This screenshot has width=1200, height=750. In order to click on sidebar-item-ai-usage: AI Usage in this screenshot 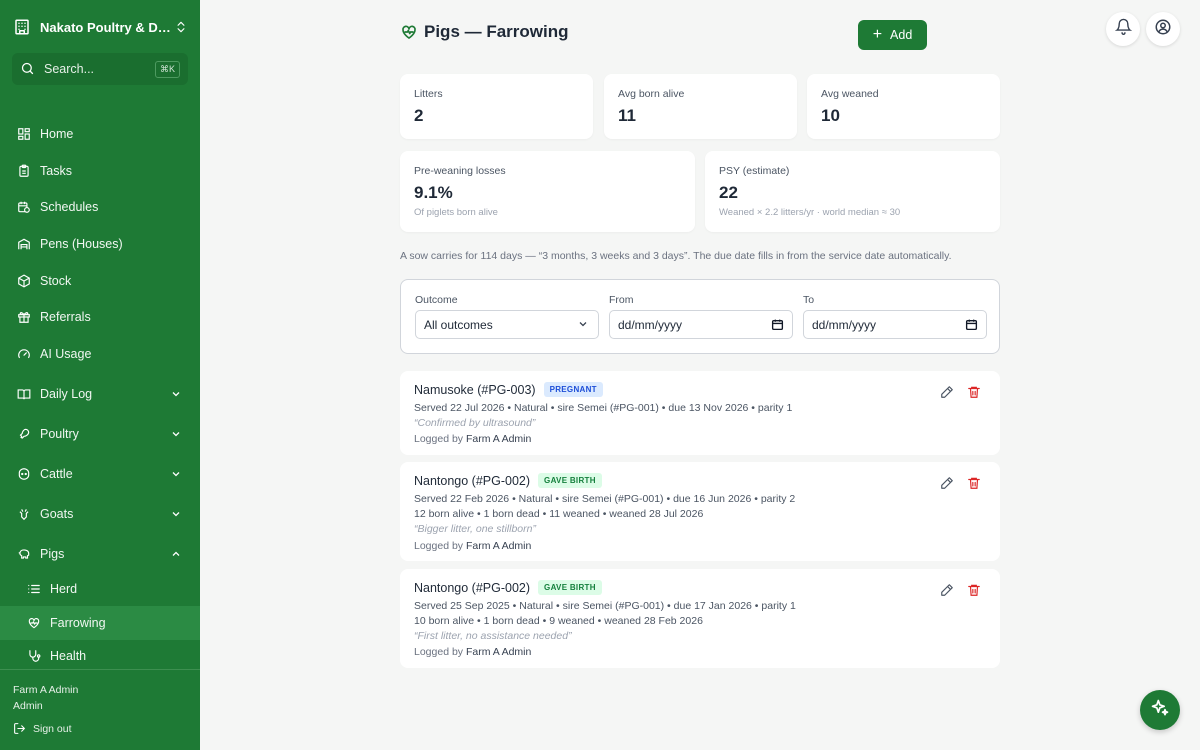, I will do `click(100, 354)`.